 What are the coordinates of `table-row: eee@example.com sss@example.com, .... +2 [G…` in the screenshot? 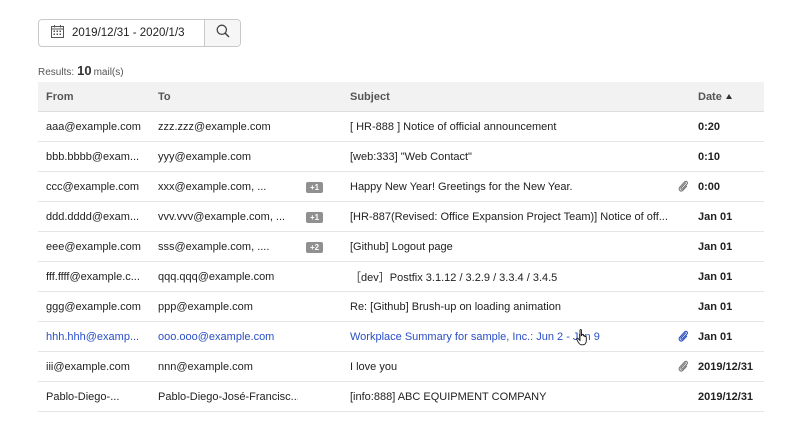 It's located at (401, 247).